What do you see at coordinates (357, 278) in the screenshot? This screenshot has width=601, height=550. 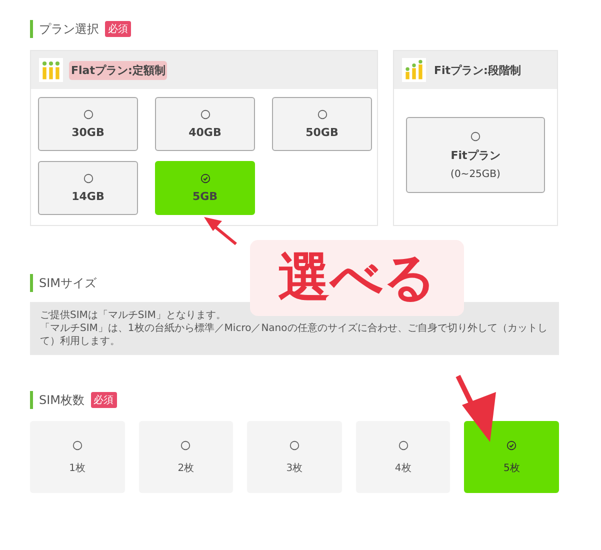 I see `callout: 選べる` at bounding box center [357, 278].